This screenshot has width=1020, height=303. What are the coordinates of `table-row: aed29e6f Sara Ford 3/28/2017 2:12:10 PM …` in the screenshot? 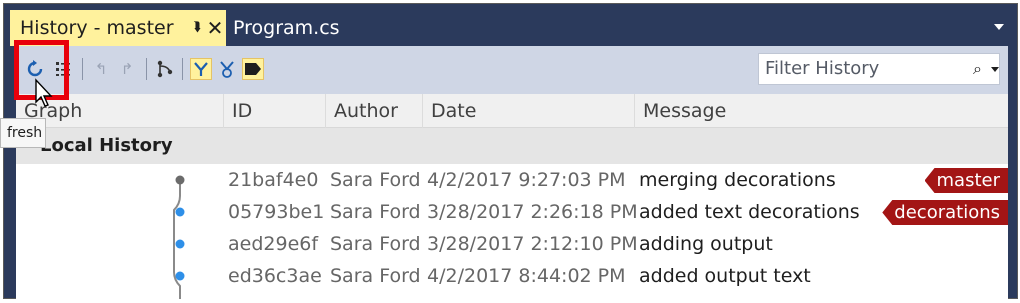 It's located at (512, 244).